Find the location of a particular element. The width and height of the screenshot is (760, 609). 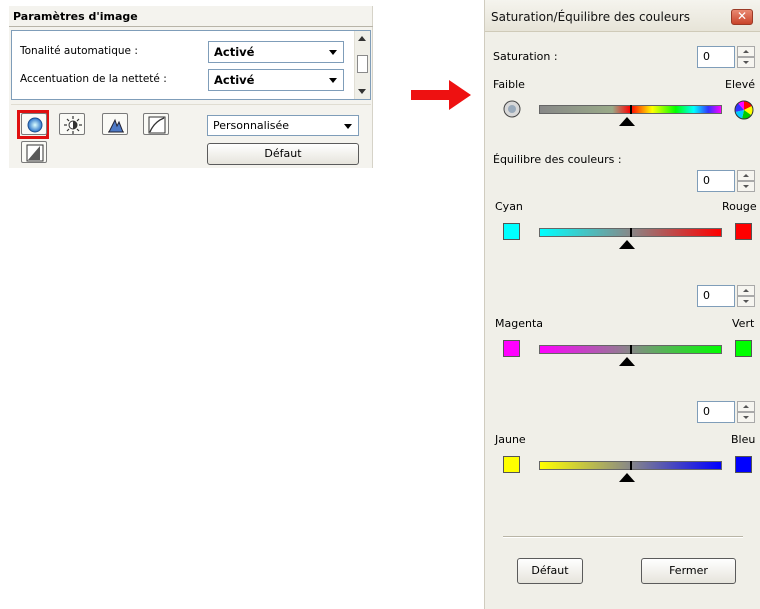

default-button: Défaut is located at coordinates (283, 154).